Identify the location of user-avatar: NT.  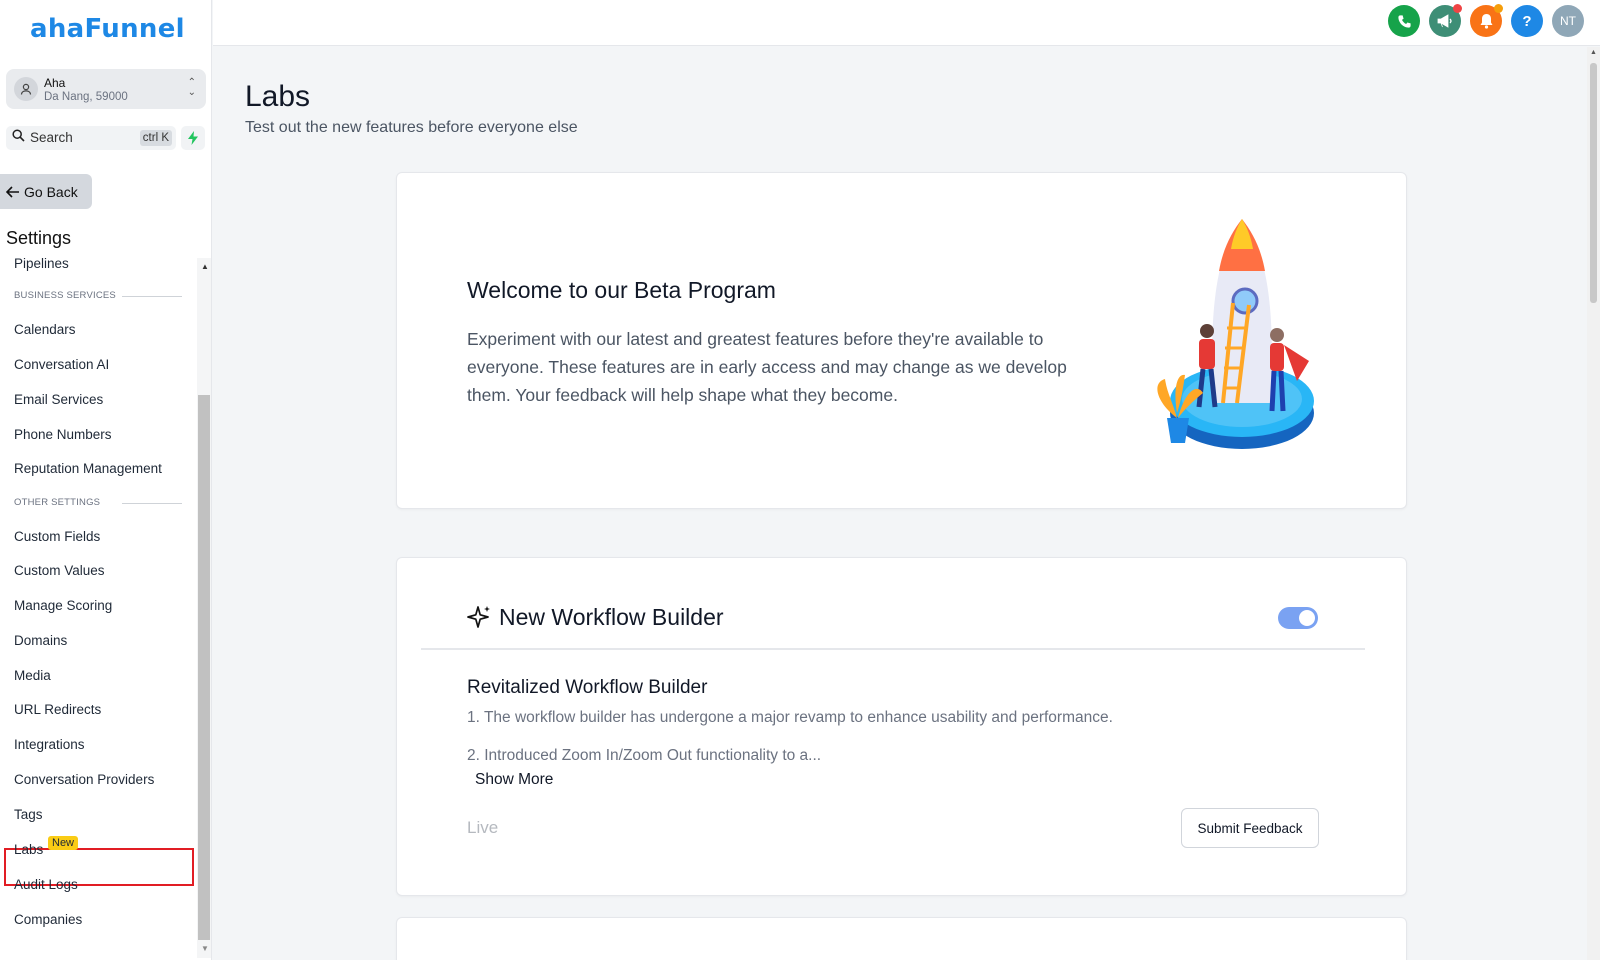
(1568, 21).